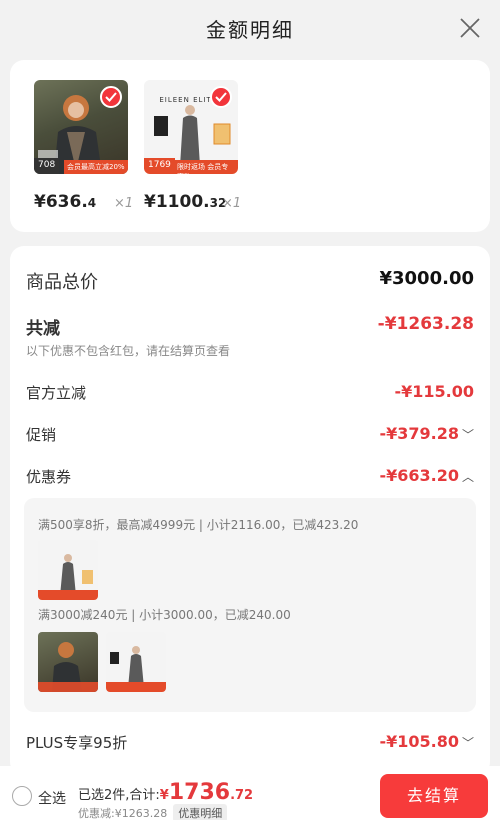 The width and height of the screenshot is (500, 820). What do you see at coordinates (43, 329) in the screenshot?
I see `discount-label: 共减` at bounding box center [43, 329].